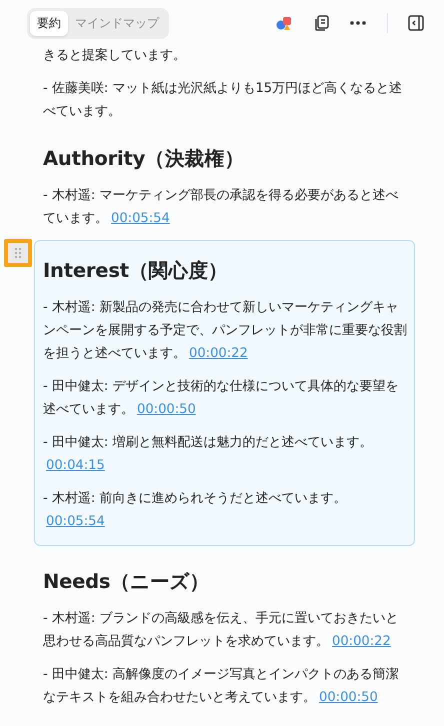 The height and width of the screenshot is (726, 444). What do you see at coordinates (115, 56) in the screenshot?
I see `summary-paragraph: きると提案しています。` at bounding box center [115, 56].